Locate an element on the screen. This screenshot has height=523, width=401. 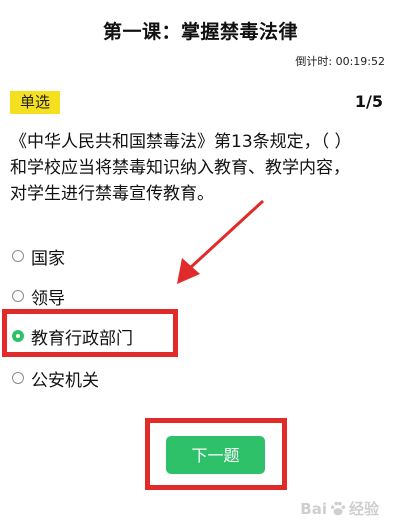
watermark-text: Bai is located at coordinates (313, 508).